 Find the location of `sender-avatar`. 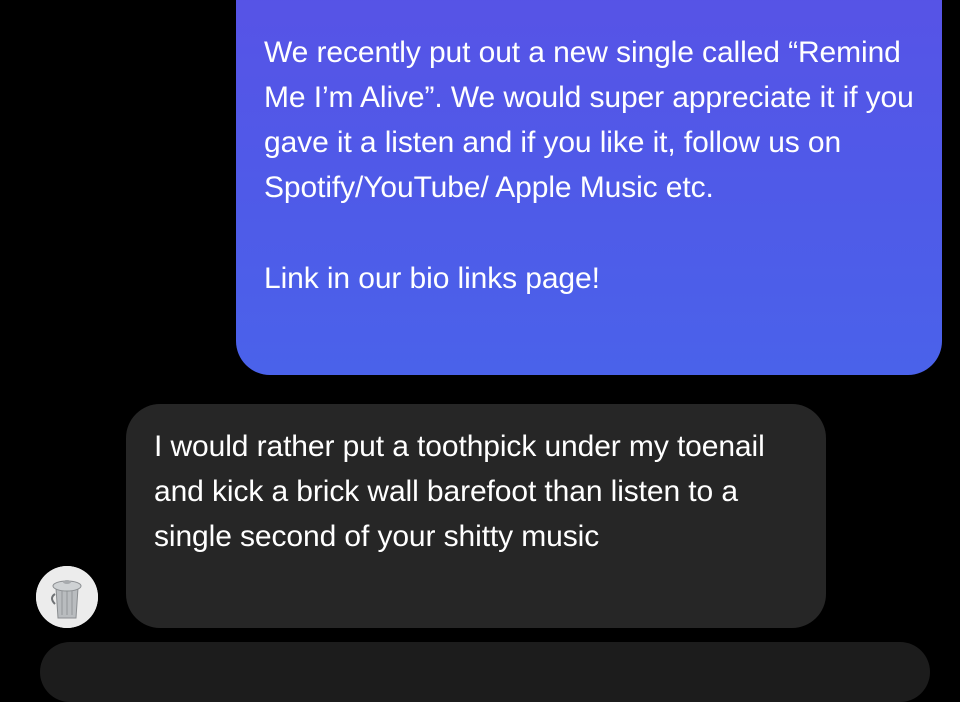

sender-avatar is located at coordinates (67, 597).